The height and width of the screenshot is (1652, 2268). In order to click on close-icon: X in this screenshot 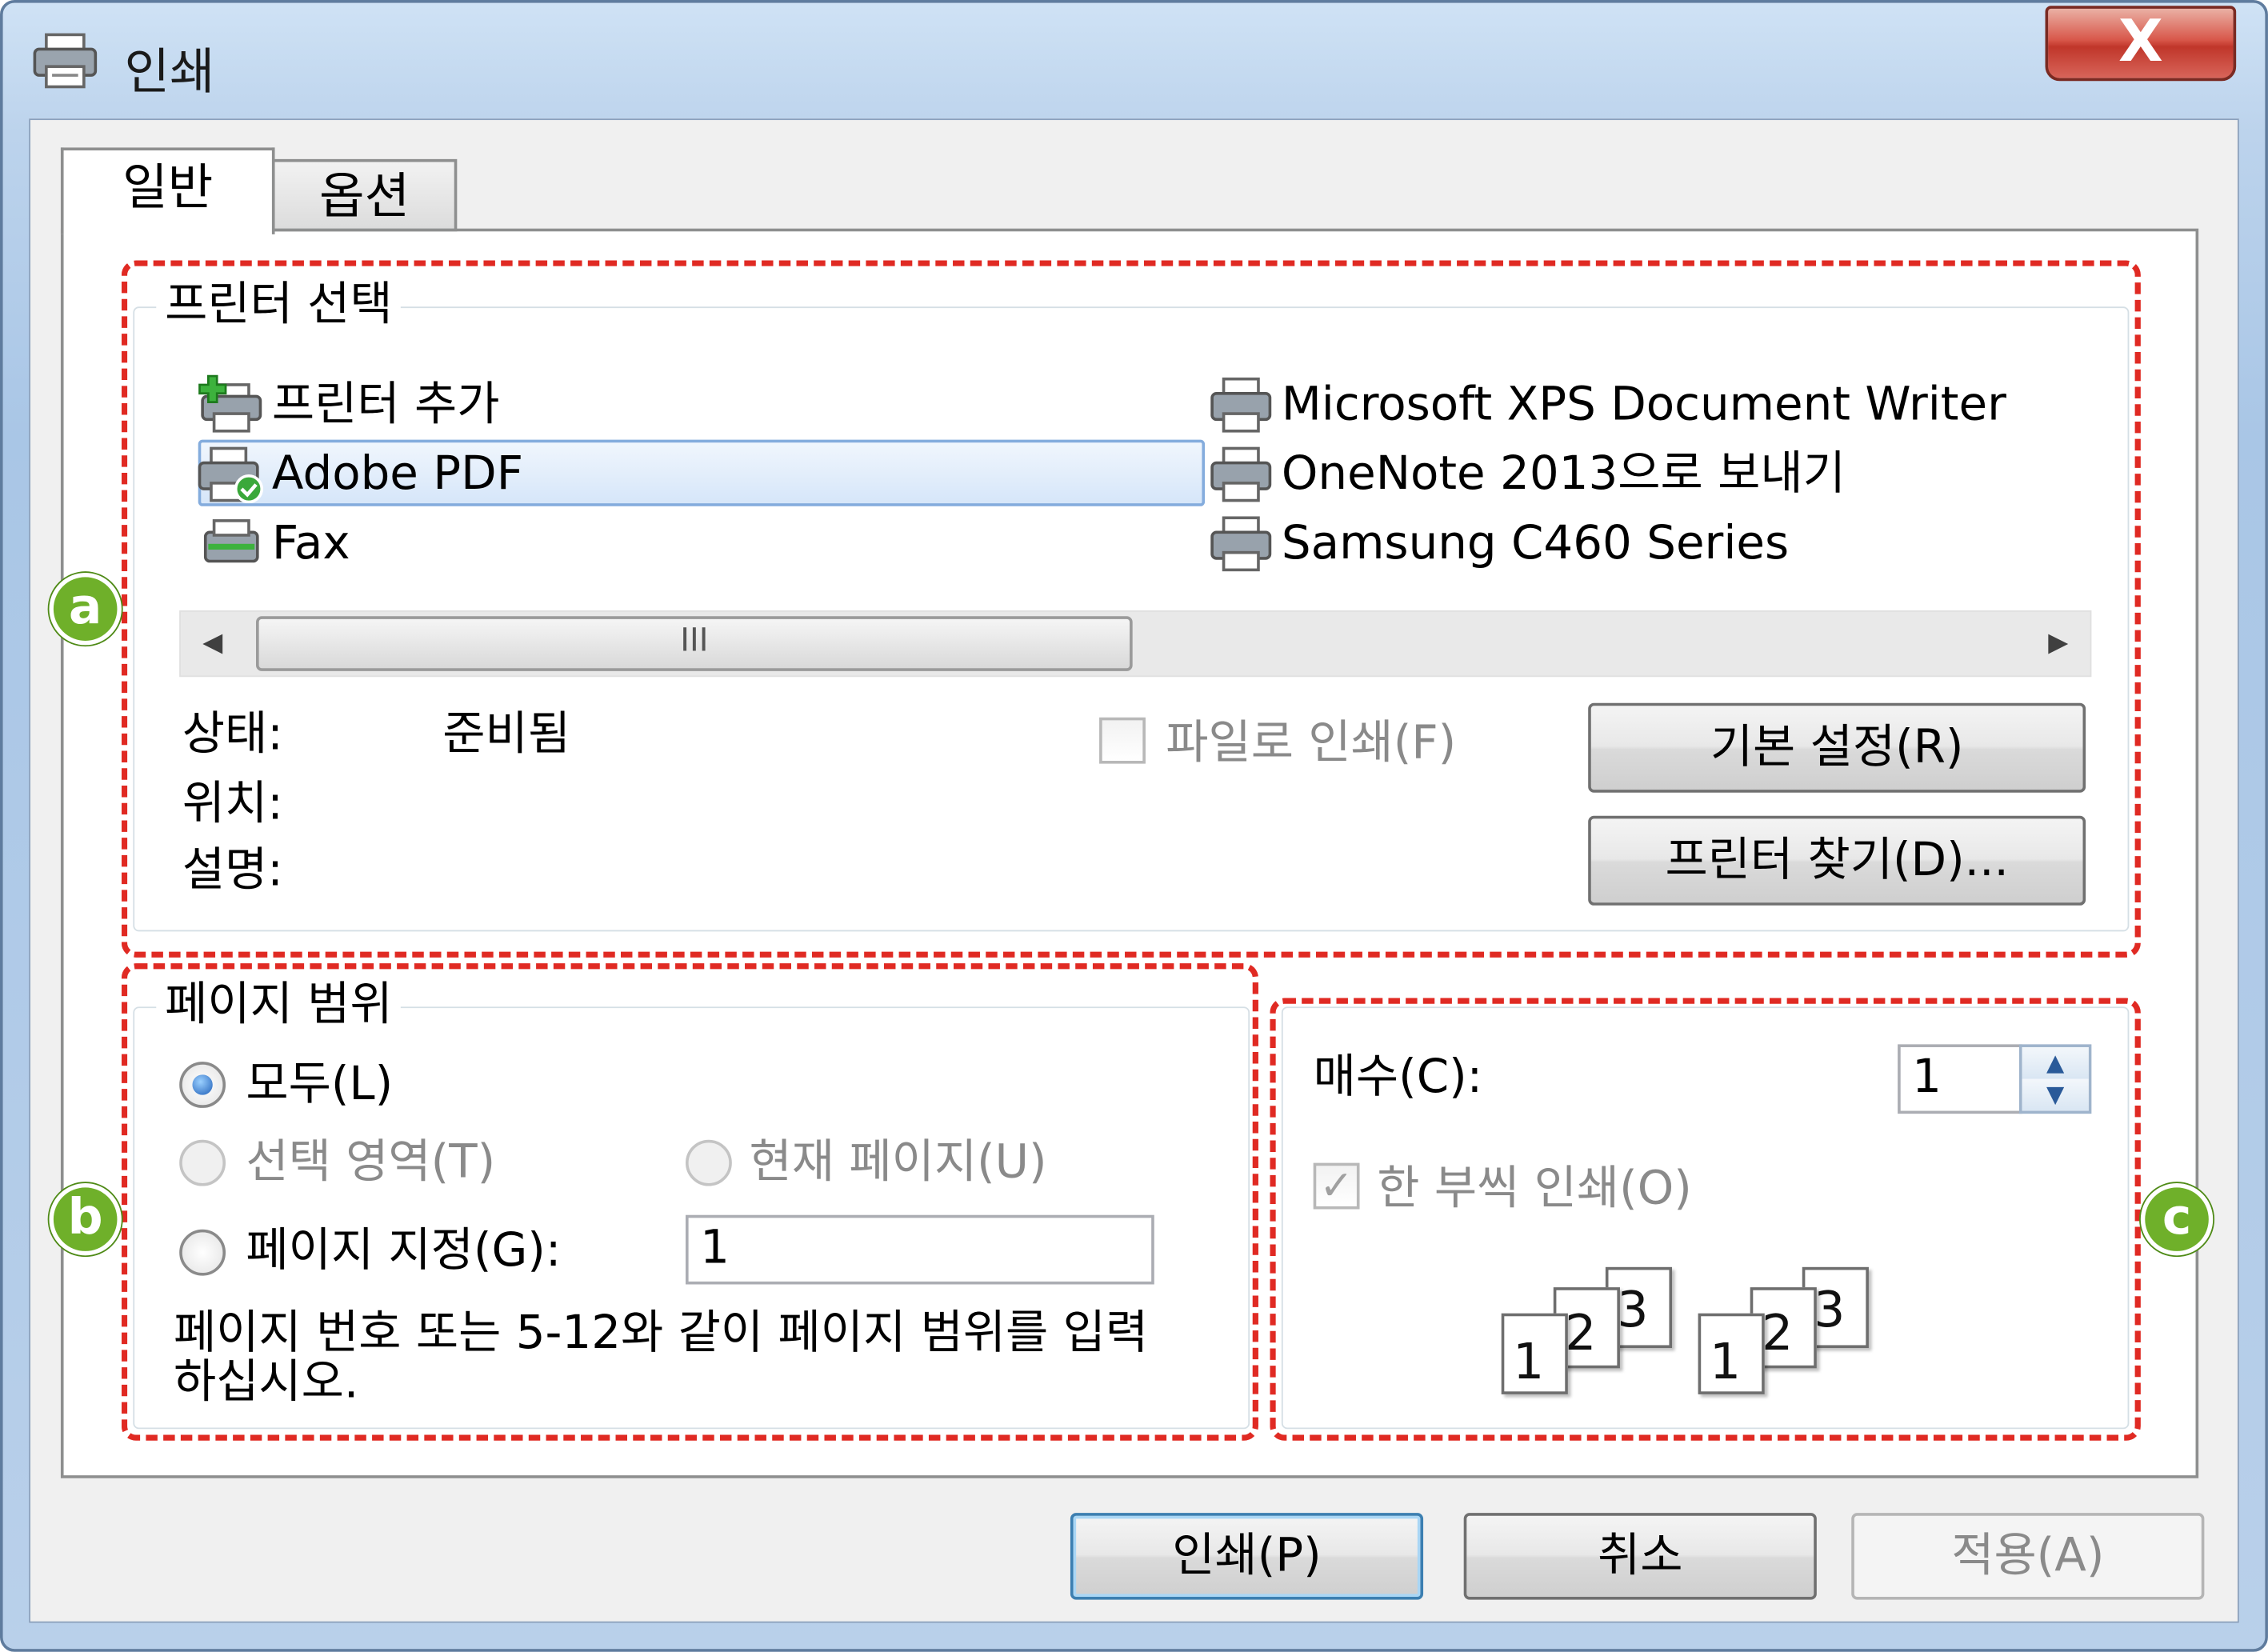, I will do `click(2140, 42)`.